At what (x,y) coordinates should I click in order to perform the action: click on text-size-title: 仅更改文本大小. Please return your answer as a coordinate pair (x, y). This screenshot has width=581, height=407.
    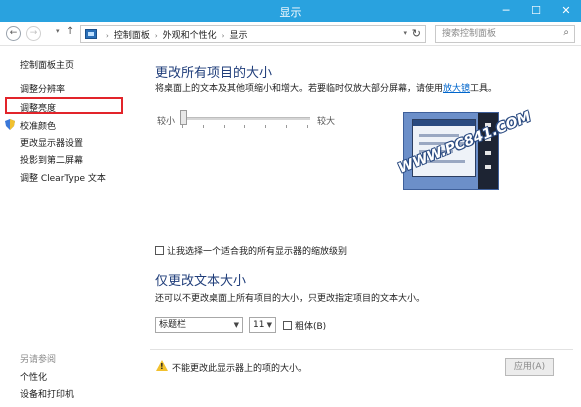
    Looking at the image, I should click on (201, 281).